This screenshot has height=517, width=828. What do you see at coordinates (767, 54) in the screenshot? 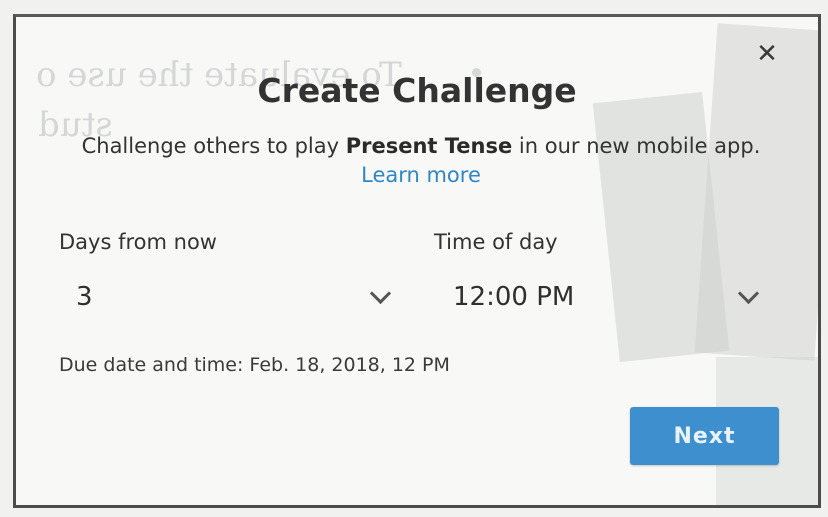
I see `close-icon: ✕` at bounding box center [767, 54].